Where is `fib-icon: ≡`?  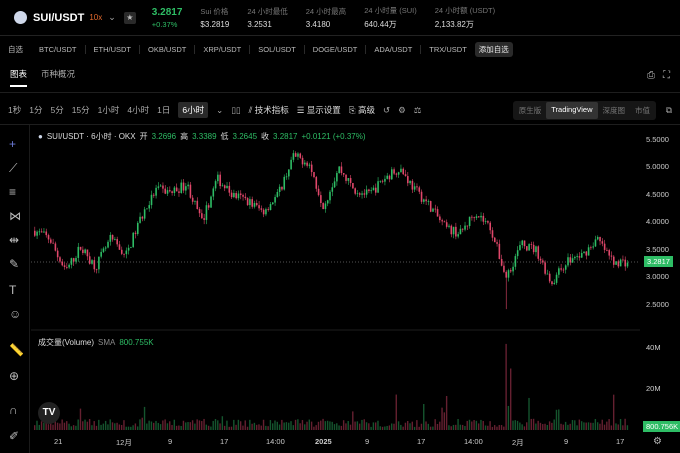 fib-icon: ≡ is located at coordinates (12, 192).